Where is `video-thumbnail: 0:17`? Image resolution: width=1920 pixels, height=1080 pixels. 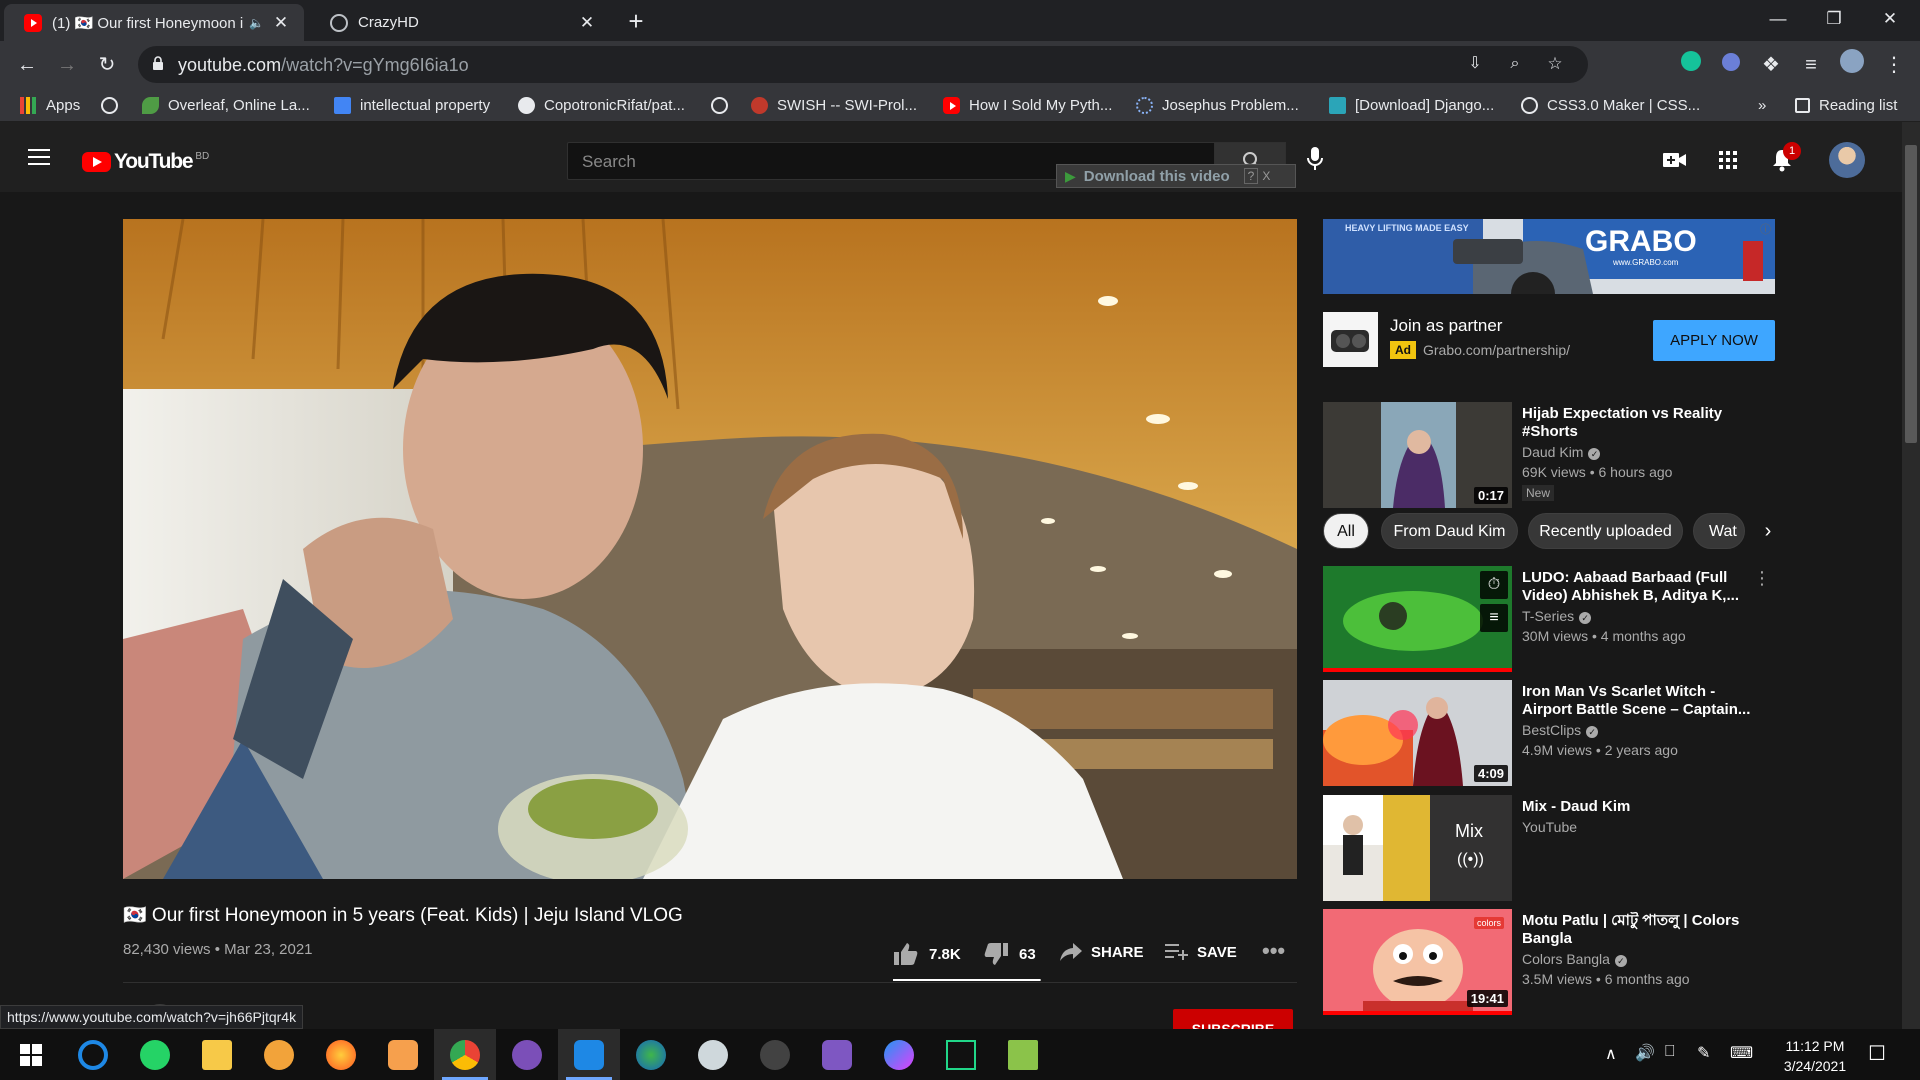
video-thumbnail: 0:17 is located at coordinates (1417, 455).